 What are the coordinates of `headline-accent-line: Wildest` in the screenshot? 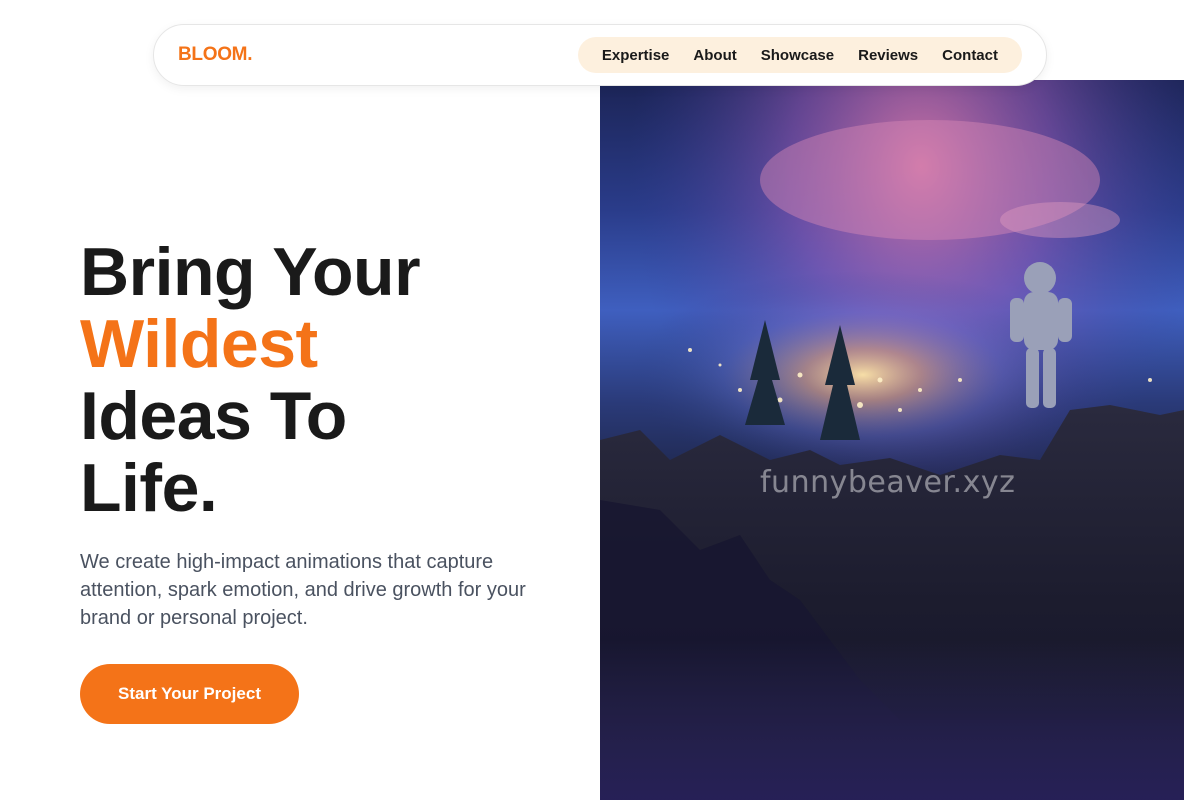 It's located at (199, 344).